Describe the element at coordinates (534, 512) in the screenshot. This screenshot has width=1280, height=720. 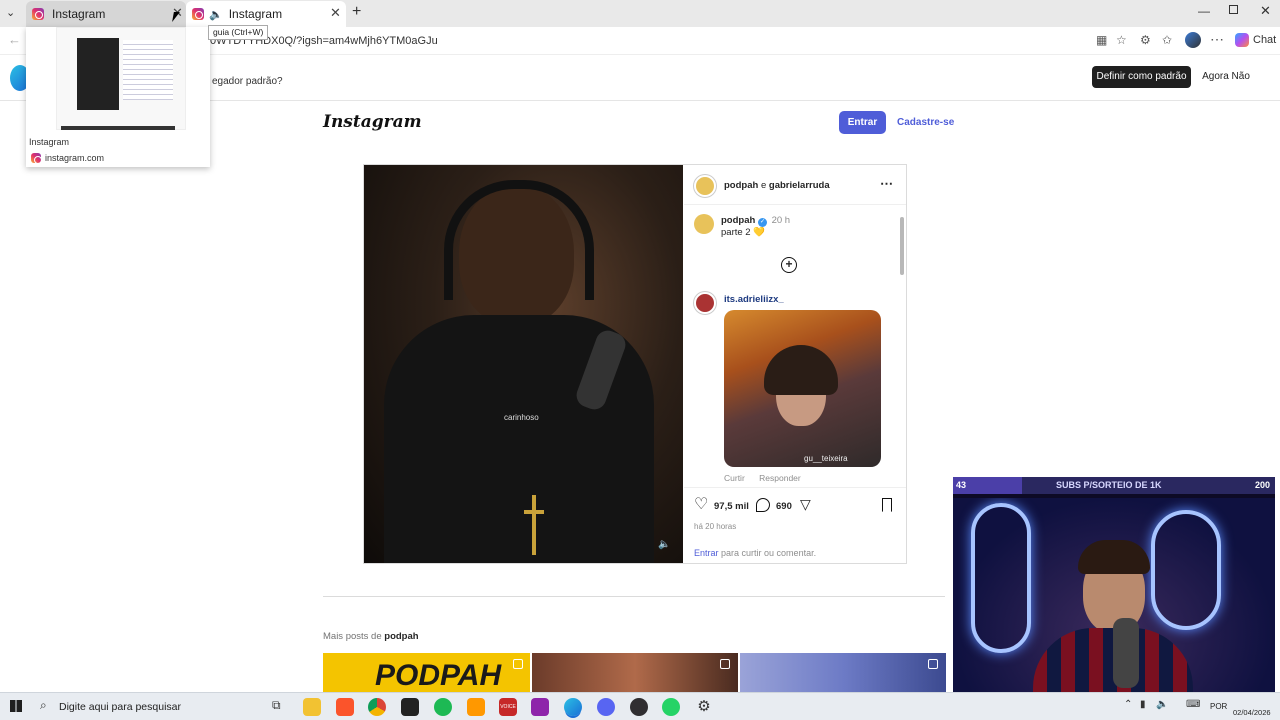
I see `video-cross-bar` at that location.